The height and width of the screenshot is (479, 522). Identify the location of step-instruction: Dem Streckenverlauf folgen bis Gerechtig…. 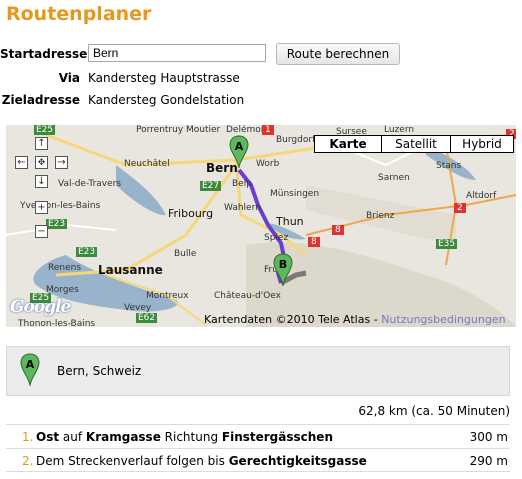
(201, 461).